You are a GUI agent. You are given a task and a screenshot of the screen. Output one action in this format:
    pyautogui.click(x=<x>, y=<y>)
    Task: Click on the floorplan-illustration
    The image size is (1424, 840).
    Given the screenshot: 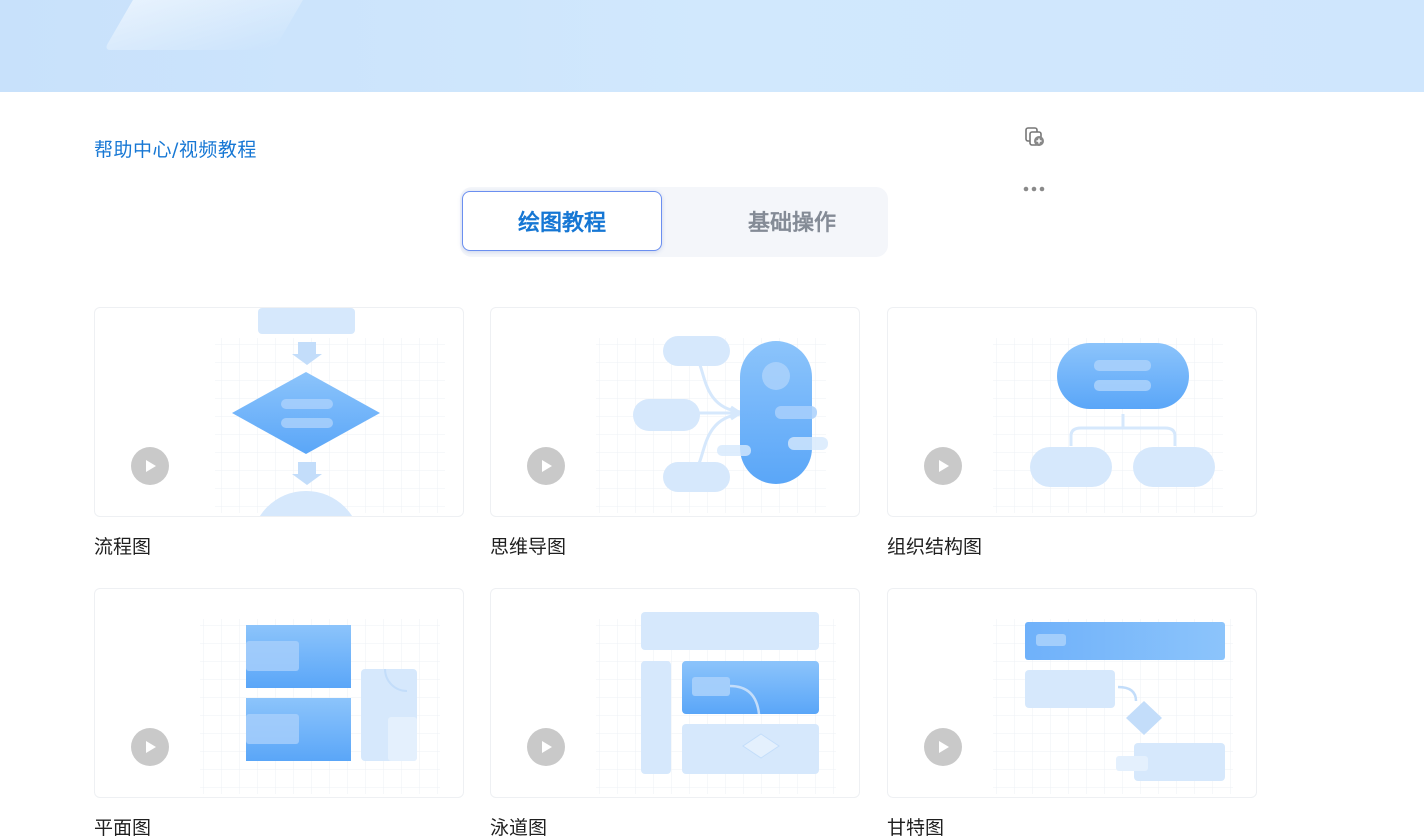 What is the action you would take?
    pyautogui.click(x=320, y=706)
    